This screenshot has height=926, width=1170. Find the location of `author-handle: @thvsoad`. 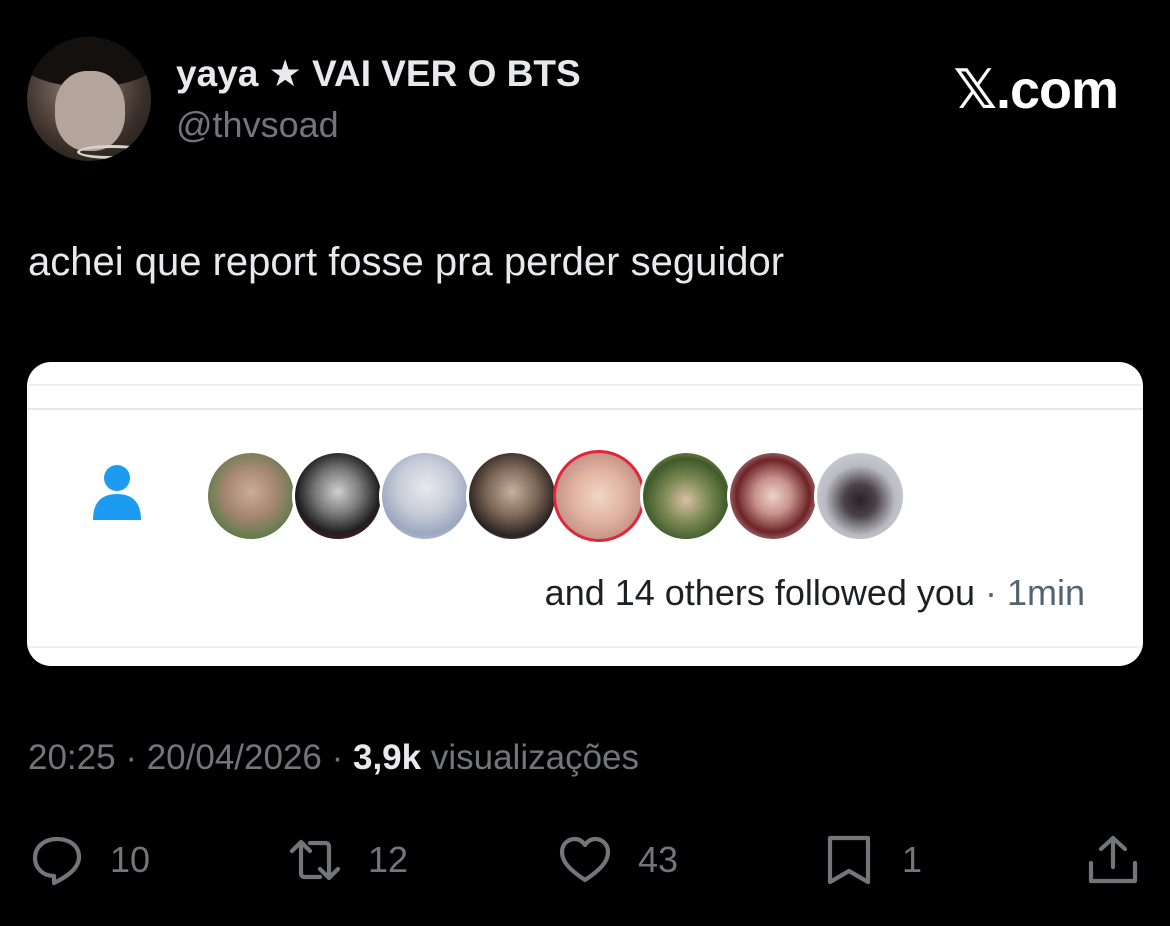

author-handle: @thvsoad is located at coordinates (257, 125).